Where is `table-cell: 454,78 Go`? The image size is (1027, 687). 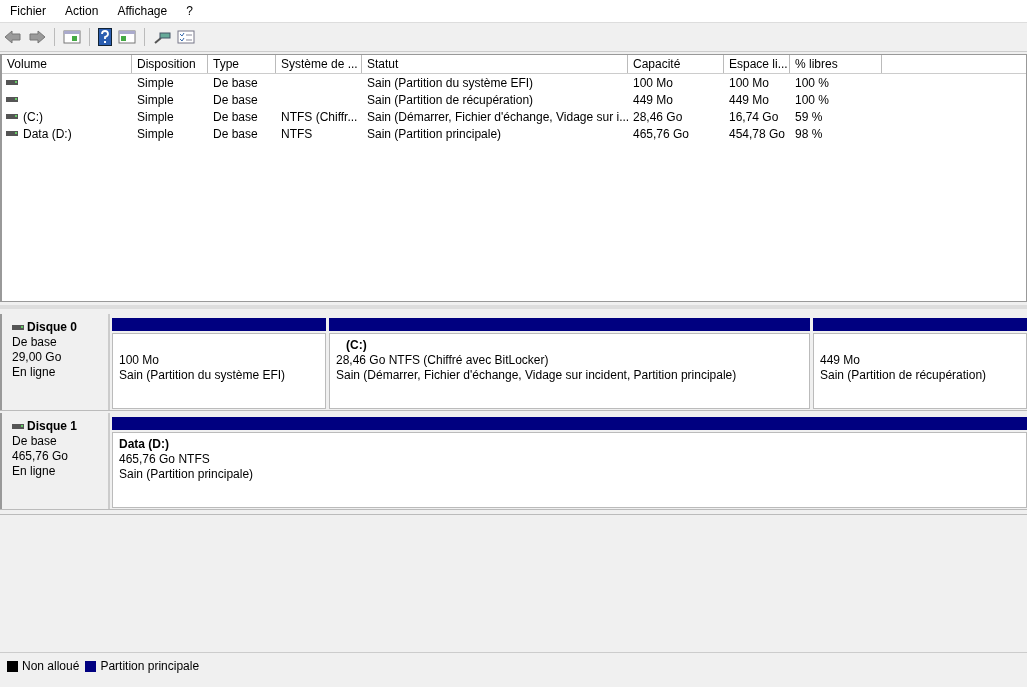
table-cell: 454,78 Go is located at coordinates (757, 133).